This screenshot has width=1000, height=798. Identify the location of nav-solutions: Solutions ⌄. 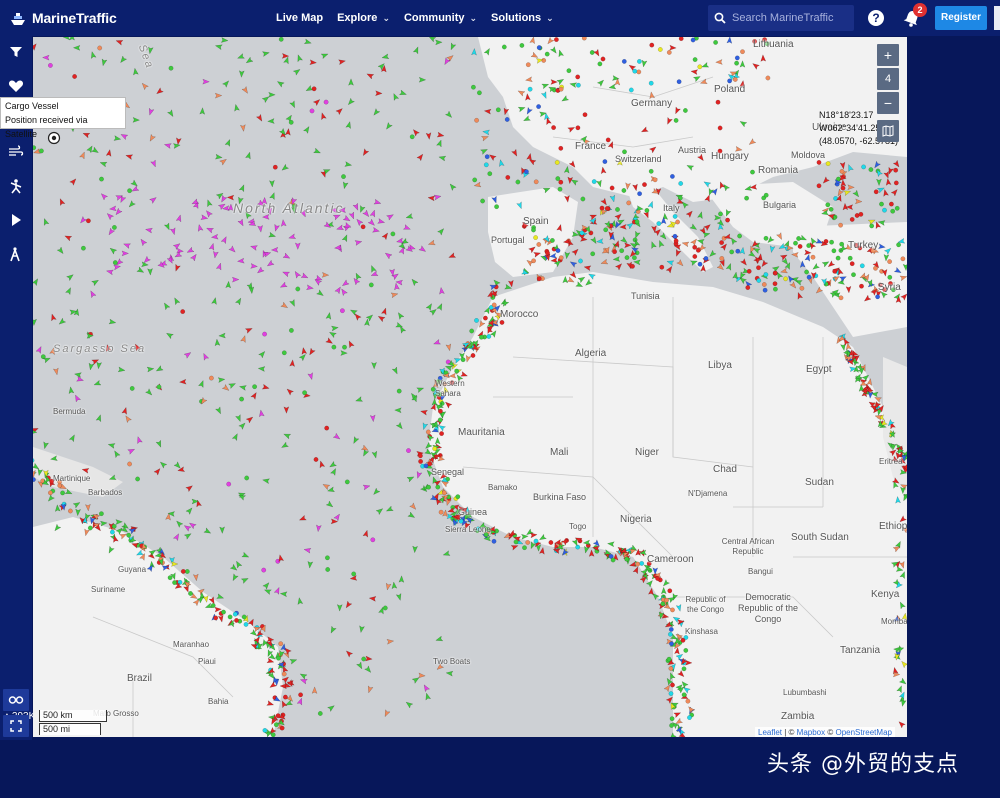
(522, 18).